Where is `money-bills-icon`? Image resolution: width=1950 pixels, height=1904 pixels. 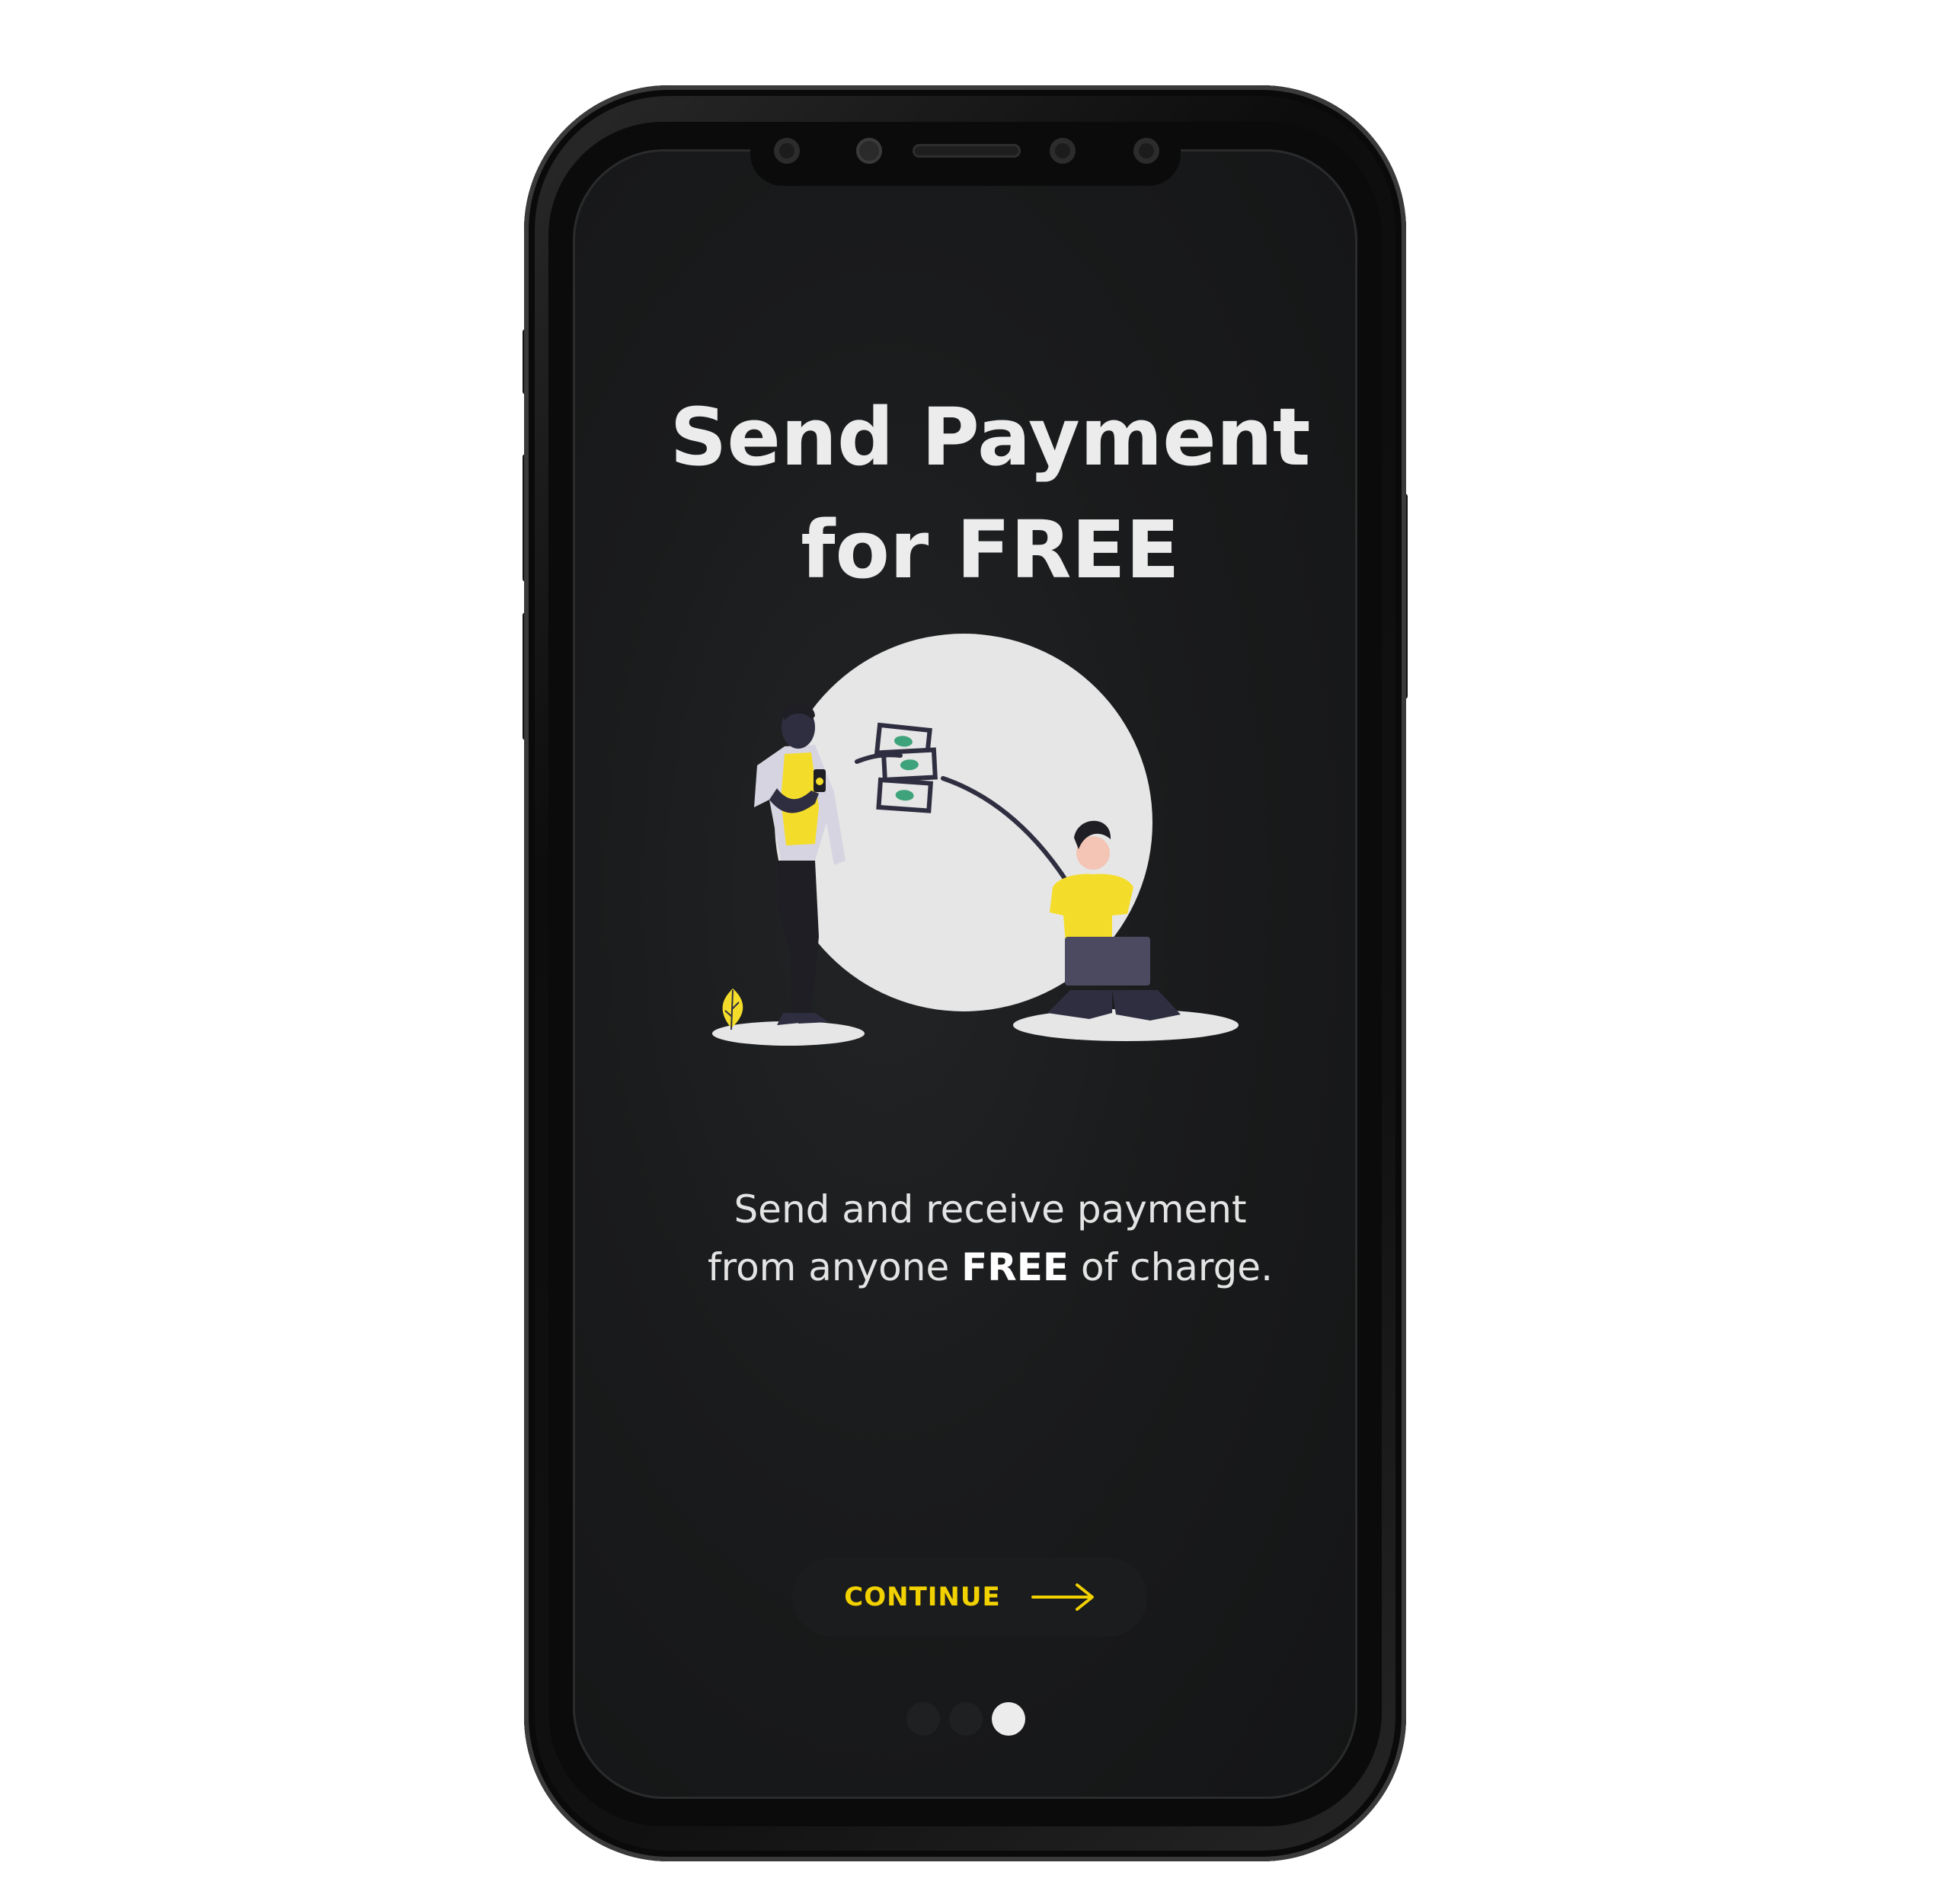 money-bills-icon is located at coordinates (906, 768).